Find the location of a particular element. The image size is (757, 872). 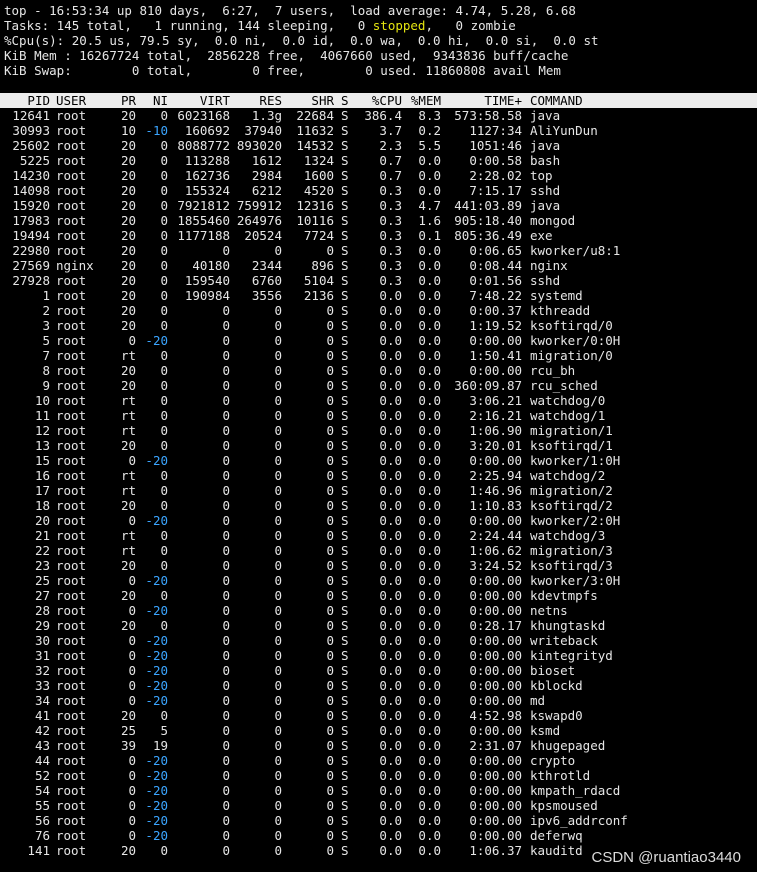

process-res: 2344 is located at coordinates (266, 265).